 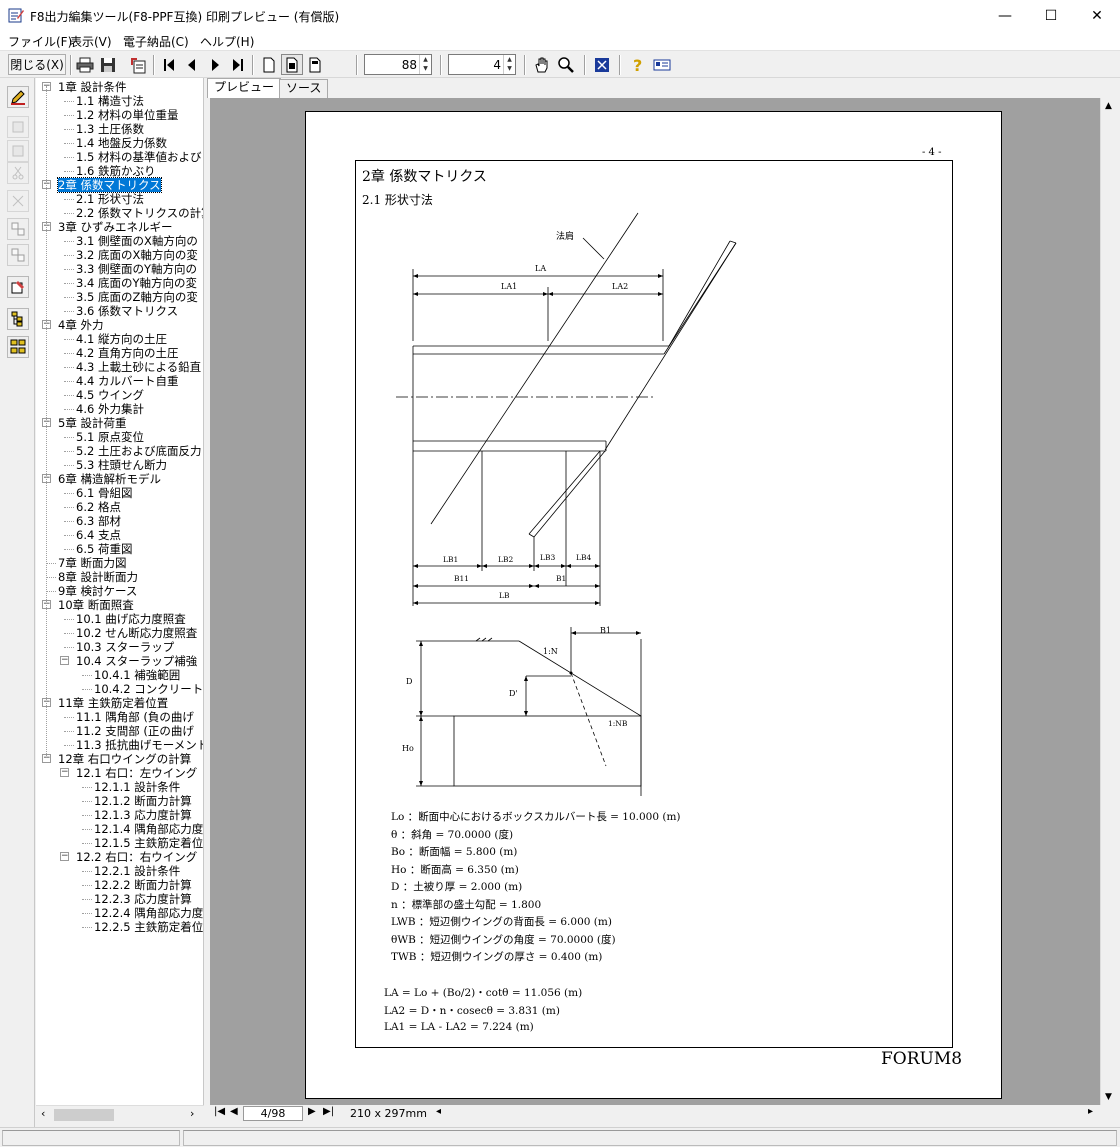 I want to click on nav-prev-icon: ◀, so click(x=234, y=1111).